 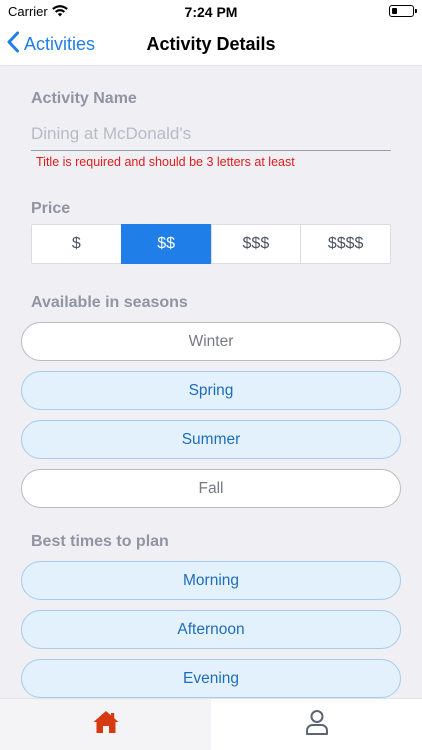 What do you see at coordinates (211, 439) in the screenshot?
I see `season-summer-toggle: Summer` at bounding box center [211, 439].